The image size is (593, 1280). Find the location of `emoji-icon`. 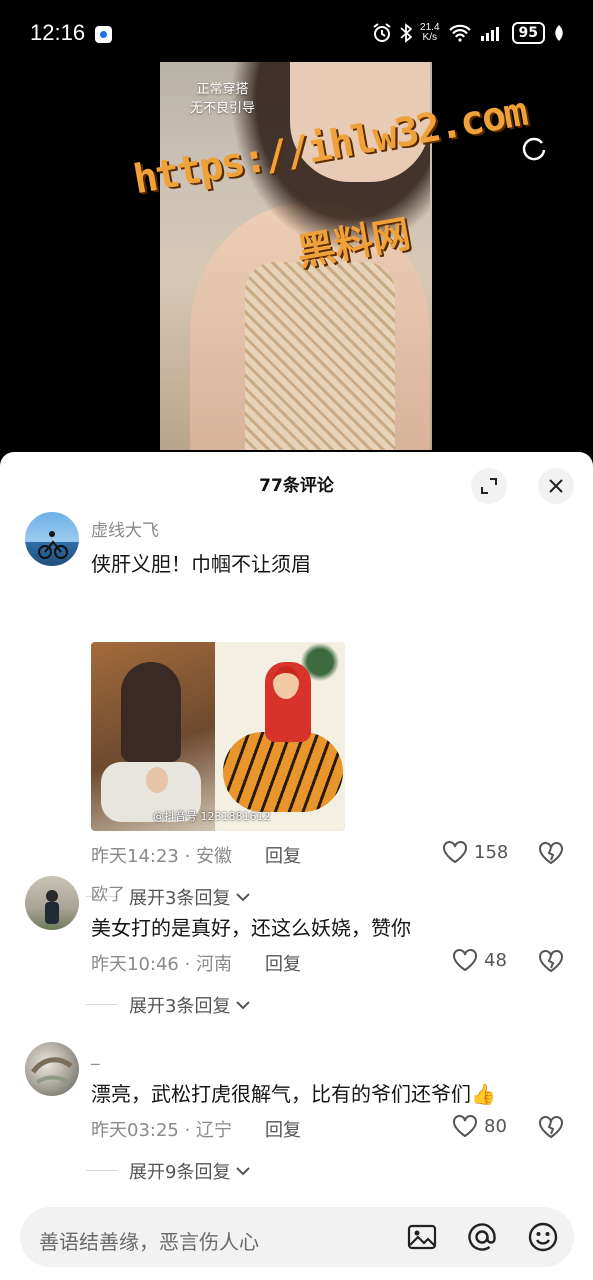

emoji-icon is located at coordinates (543, 1237).